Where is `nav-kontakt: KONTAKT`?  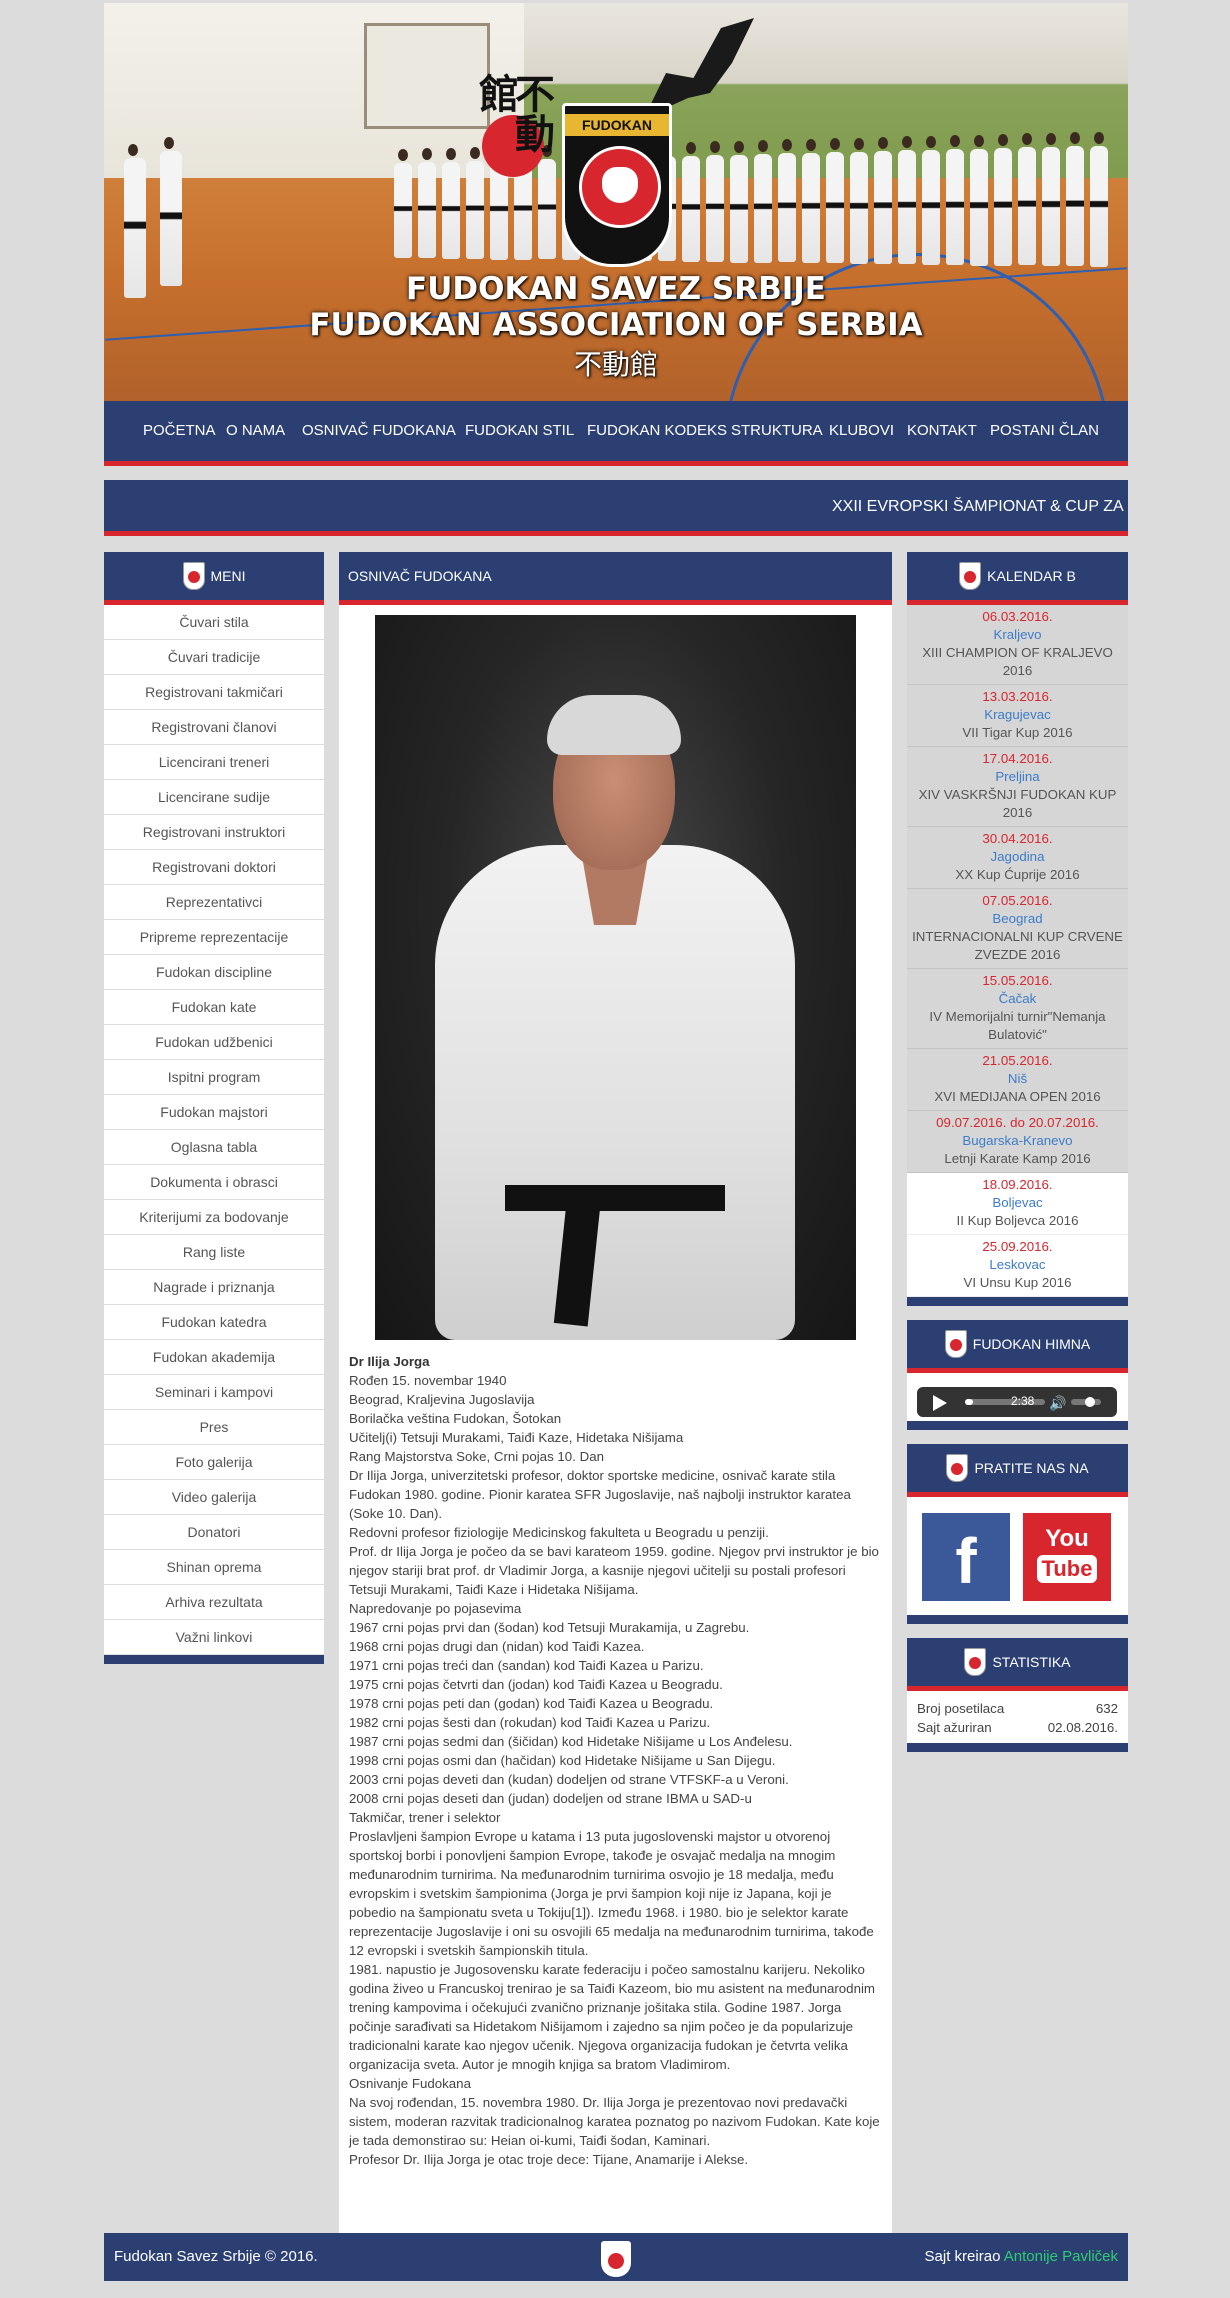
nav-kontakt: KONTAKT is located at coordinates (942, 431).